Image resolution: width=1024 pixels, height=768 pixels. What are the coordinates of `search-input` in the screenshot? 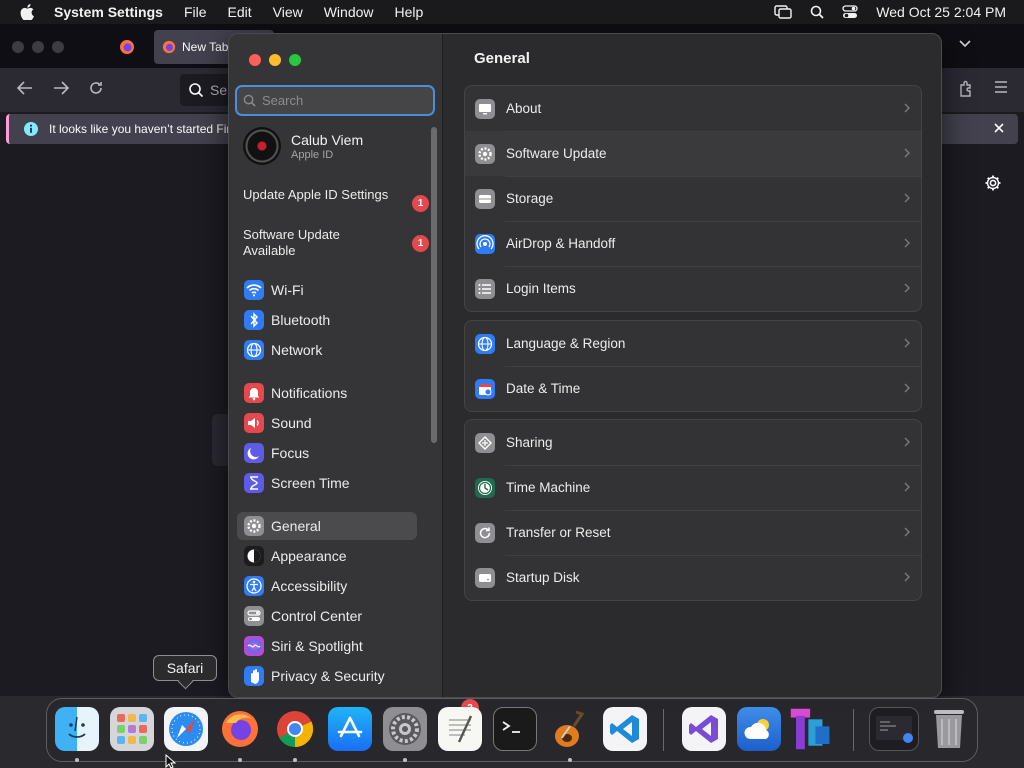 It's located at (342, 100).